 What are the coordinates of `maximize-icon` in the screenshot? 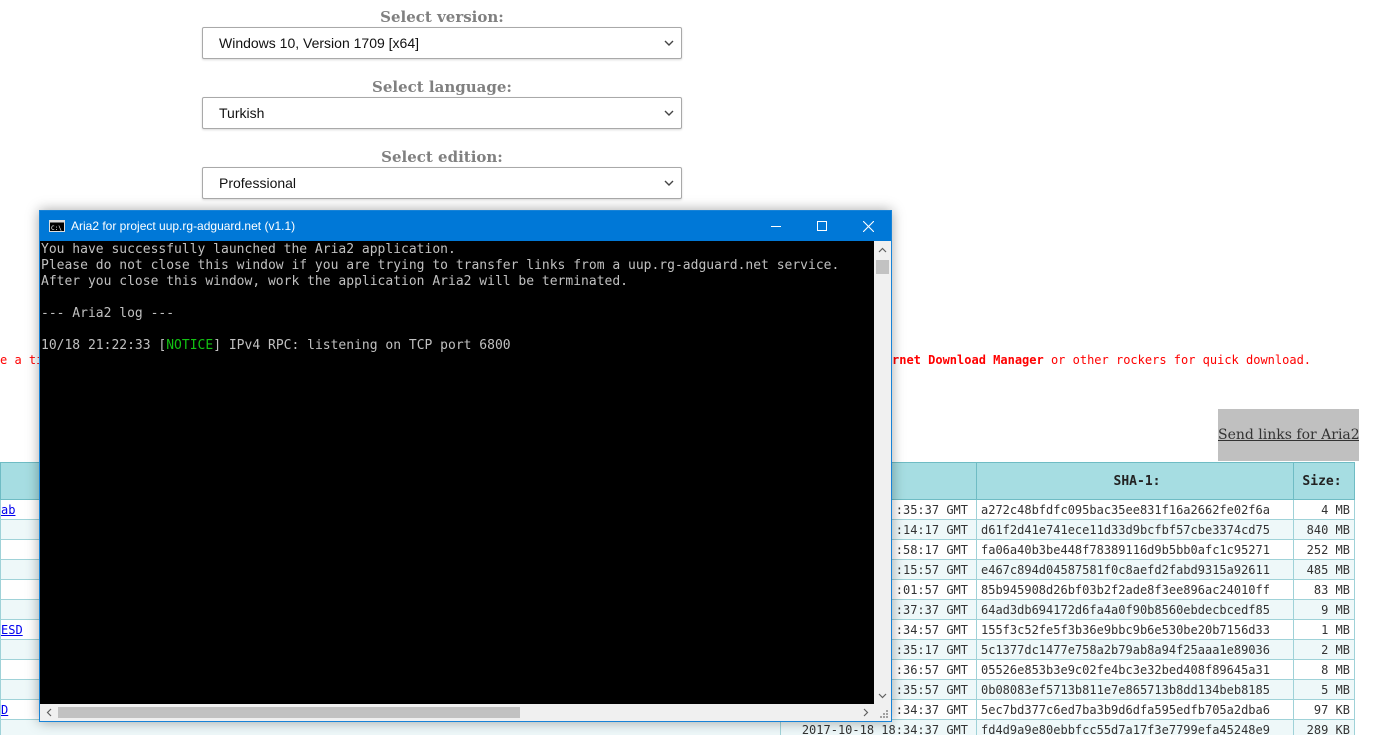 It's located at (822, 226).